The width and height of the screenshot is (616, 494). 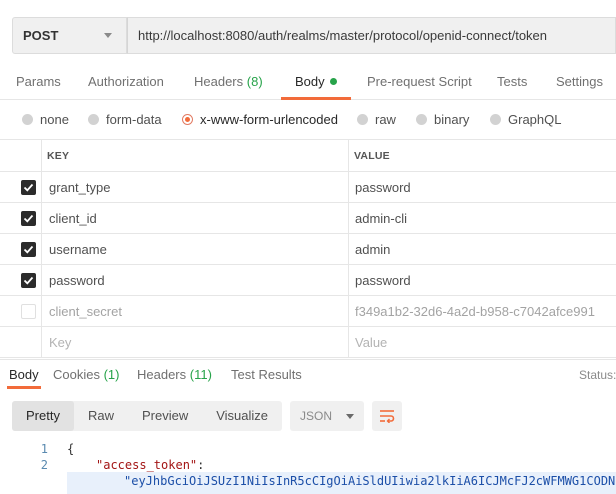 What do you see at coordinates (242, 416) in the screenshot?
I see `visualize-button: Visualize` at bounding box center [242, 416].